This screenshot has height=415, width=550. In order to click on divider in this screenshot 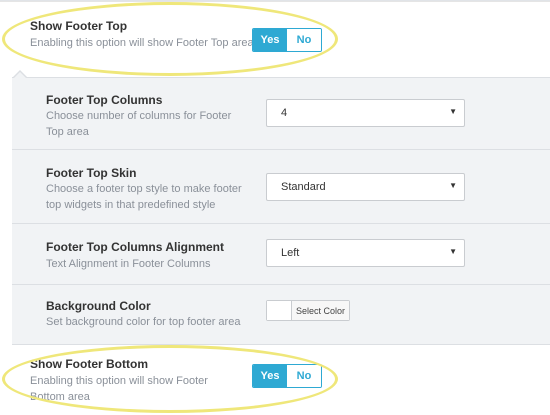, I will do `click(275, 1)`.